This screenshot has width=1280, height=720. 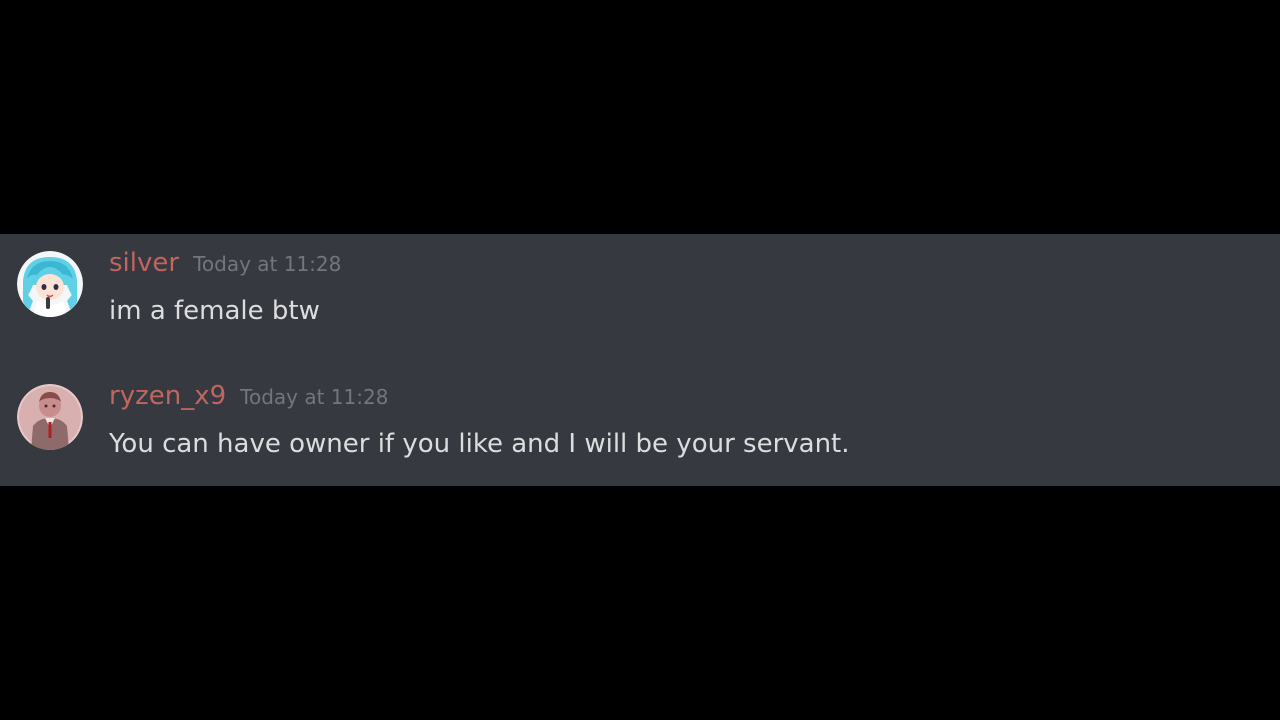 I want to click on message-content: im a female btw, so click(x=214, y=311).